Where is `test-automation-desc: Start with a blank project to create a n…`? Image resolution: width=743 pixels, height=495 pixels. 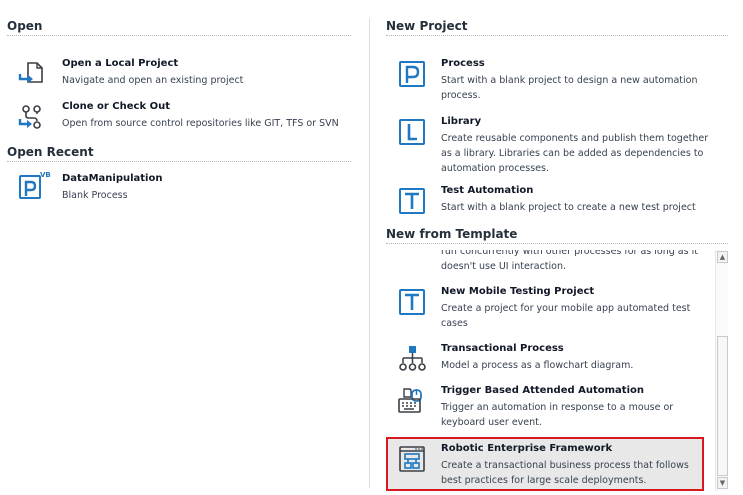 test-automation-desc: Start with a blank project to create a n… is located at coordinates (568, 207).